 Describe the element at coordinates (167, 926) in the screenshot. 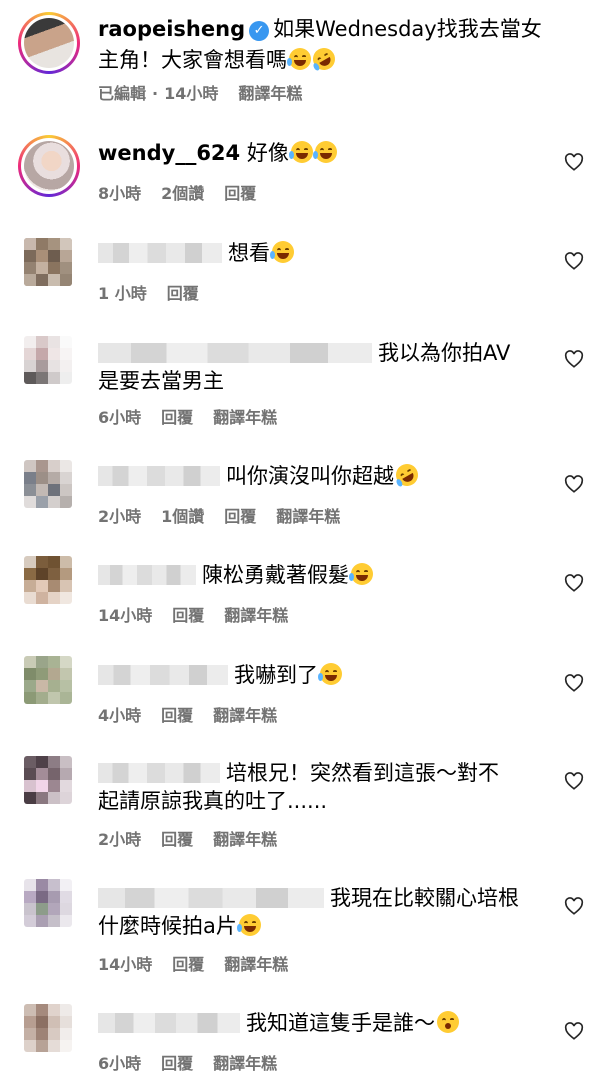

I see `comment-text-line2: 什麼時候拍a片` at that location.